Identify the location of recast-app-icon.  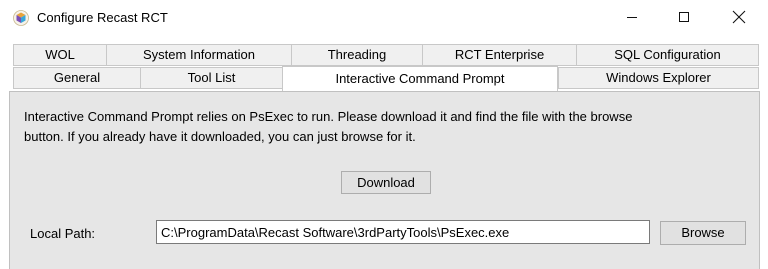
(21, 18).